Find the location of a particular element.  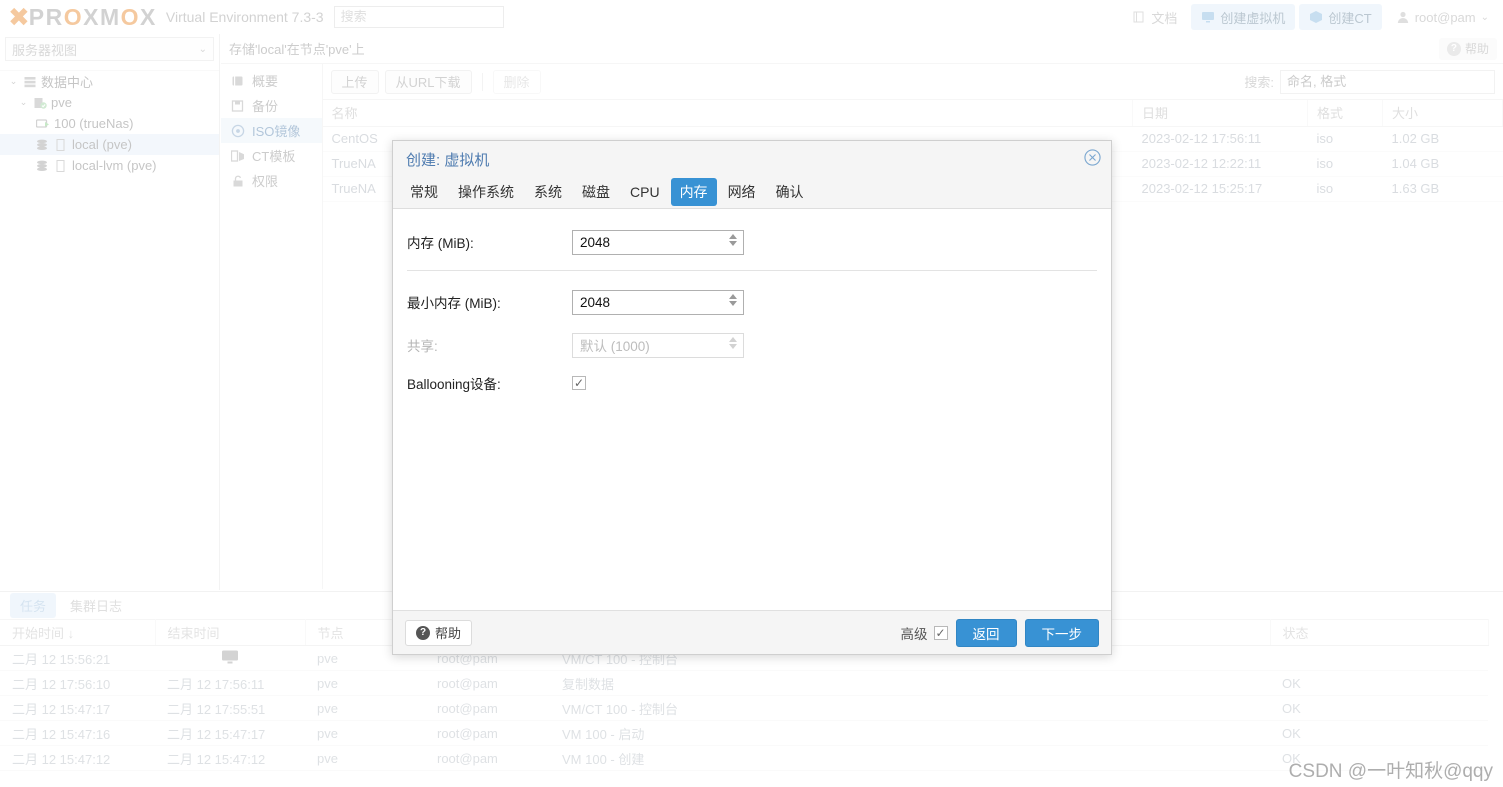

content-nav-label: 权限 is located at coordinates (265, 181).